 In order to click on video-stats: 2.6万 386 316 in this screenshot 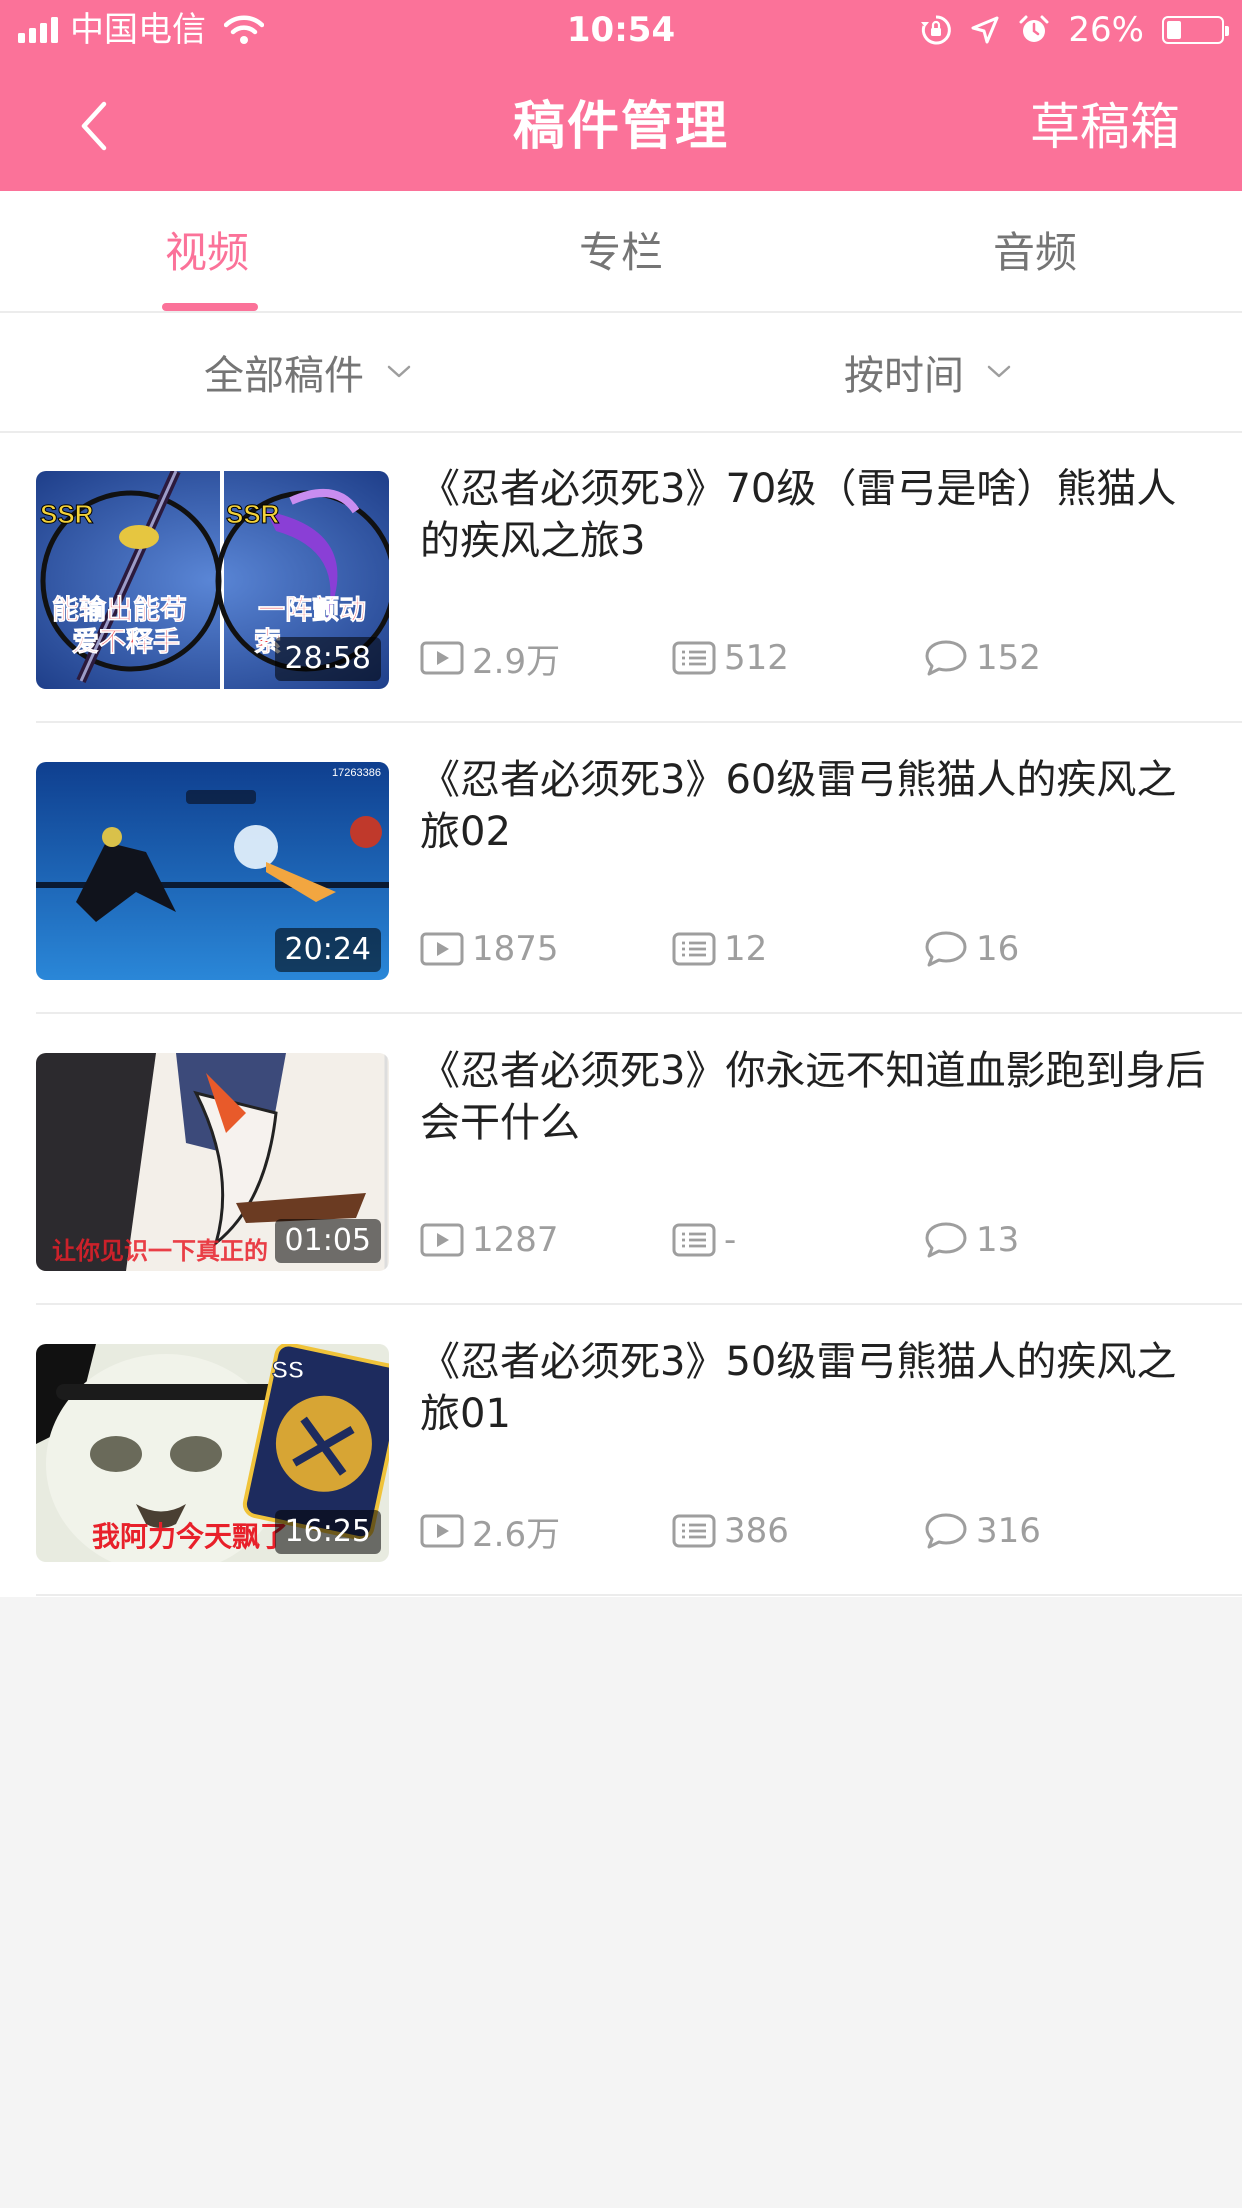, I will do `click(815, 1531)`.